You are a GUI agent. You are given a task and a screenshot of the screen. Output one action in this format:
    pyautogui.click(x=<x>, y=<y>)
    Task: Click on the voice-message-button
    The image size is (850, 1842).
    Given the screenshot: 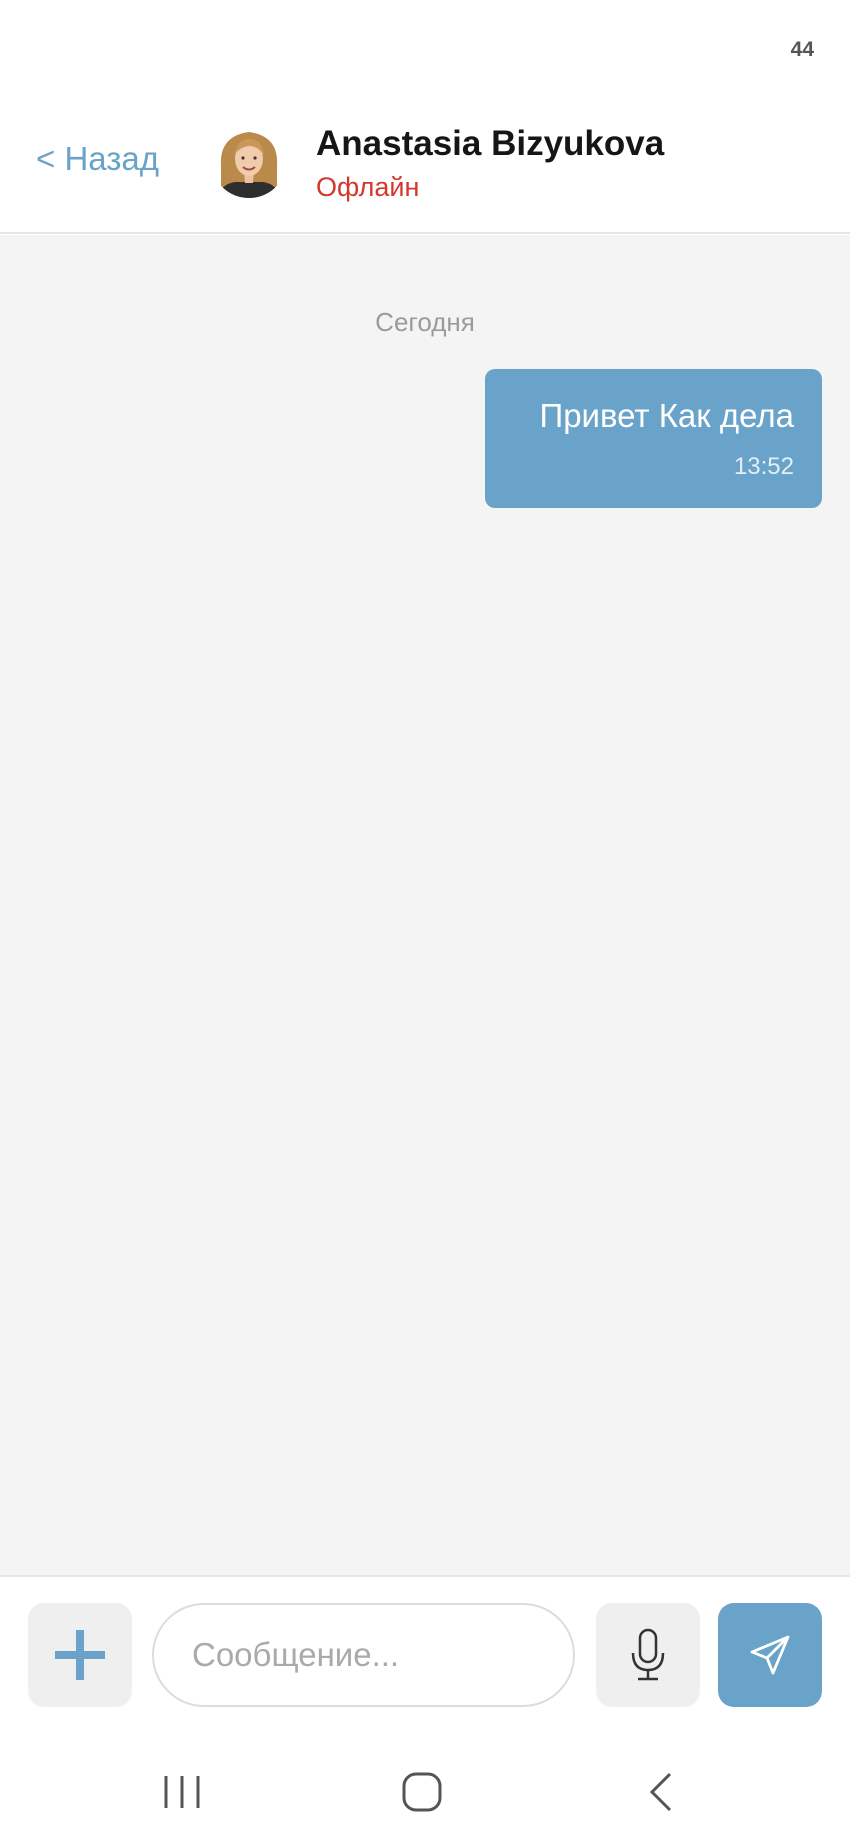 What is the action you would take?
    pyautogui.click(x=648, y=1655)
    